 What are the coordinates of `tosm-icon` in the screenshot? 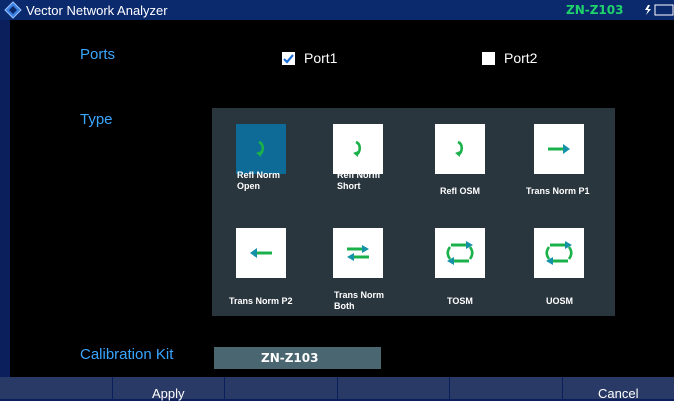 It's located at (460, 253).